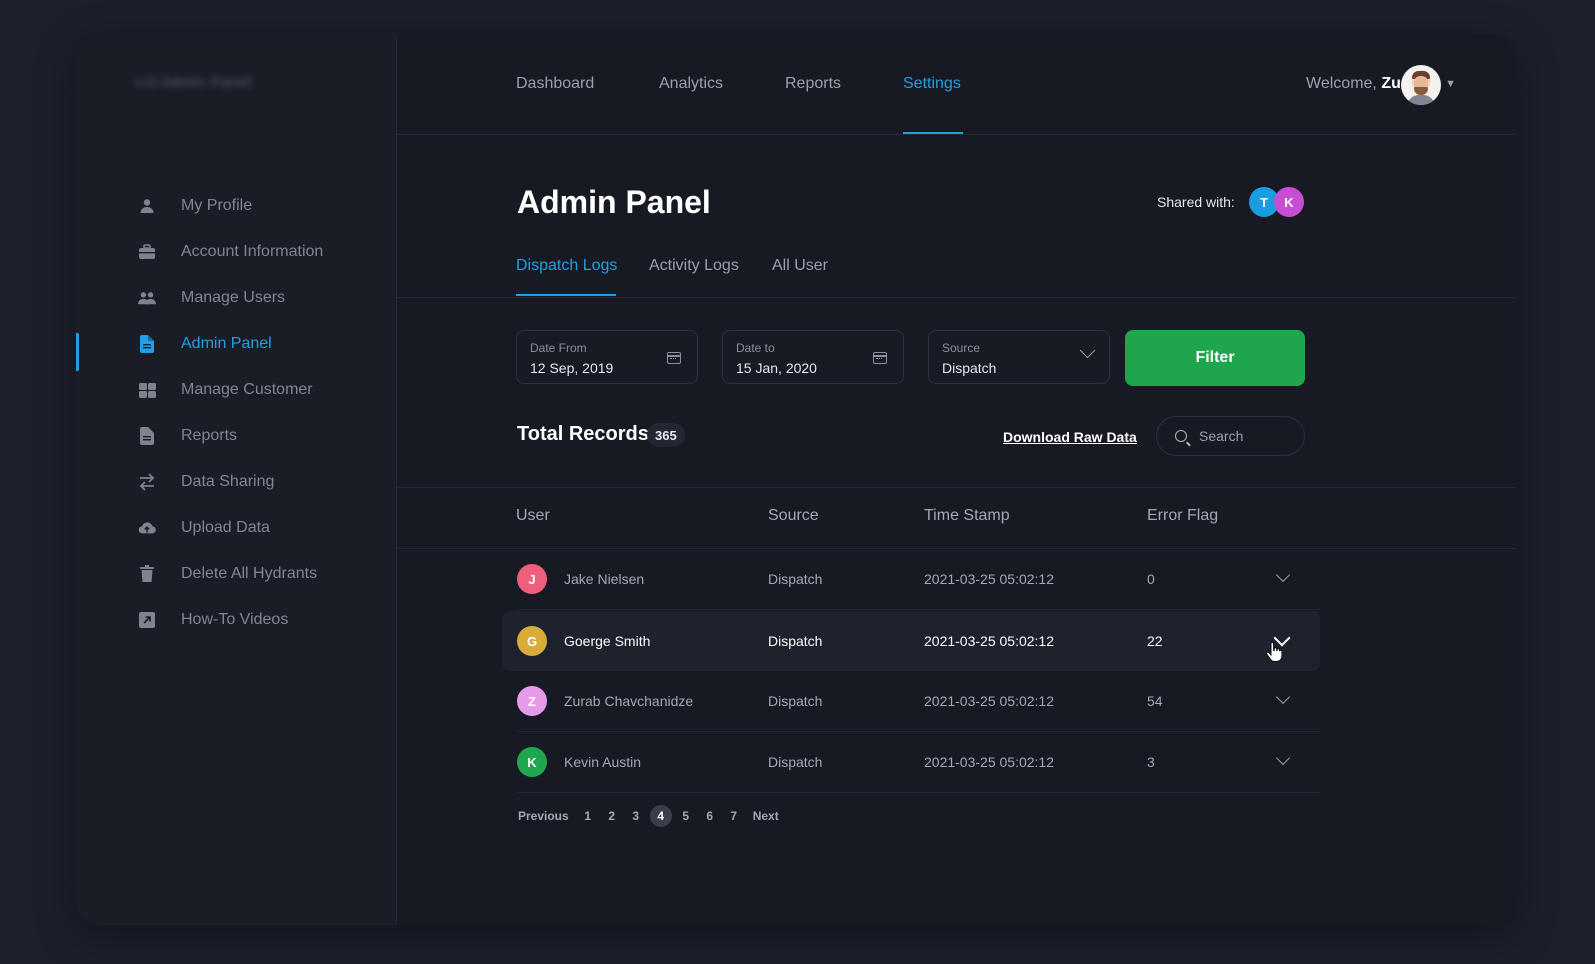 The image size is (1595, 964). Describe the element at coordinates (1361, 84) in the screenshot. I see `welcome-message: Welcome, Zura` at that location.